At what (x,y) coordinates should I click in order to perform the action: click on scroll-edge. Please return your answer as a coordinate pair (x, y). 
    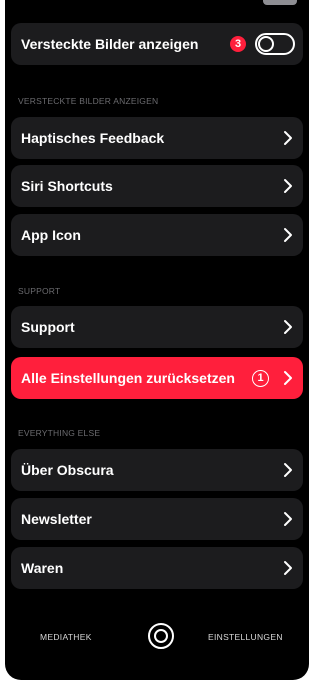
    Looking at the image, I should click on (280, 2).